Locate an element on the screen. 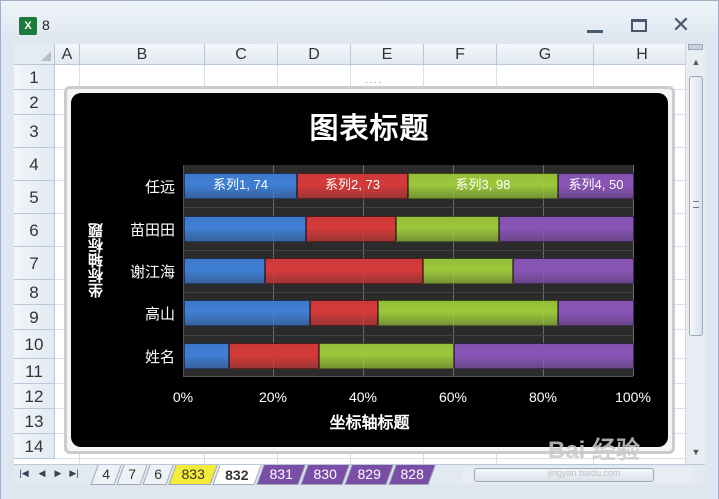 This screenshot has width=719, height=499. vertical-scroll-thumb is located at coordinates (696, 206).